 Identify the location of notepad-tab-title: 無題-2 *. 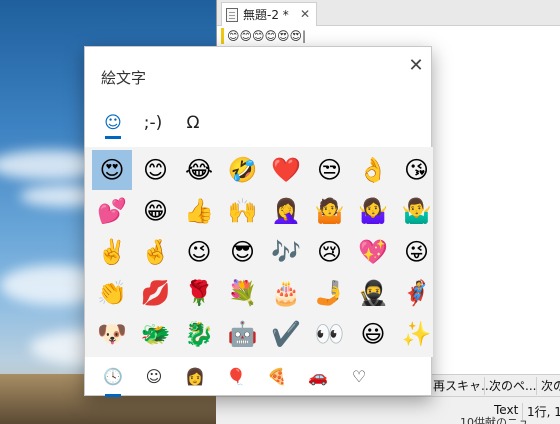
(266, 15).